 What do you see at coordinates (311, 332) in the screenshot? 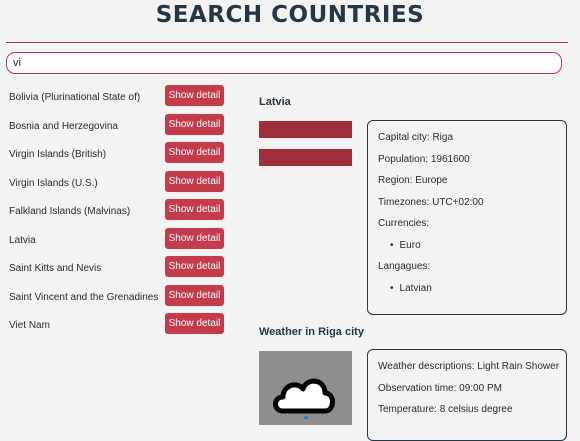
I see `weather-title: Weather in Riga city` at bounding box center [311, 332].